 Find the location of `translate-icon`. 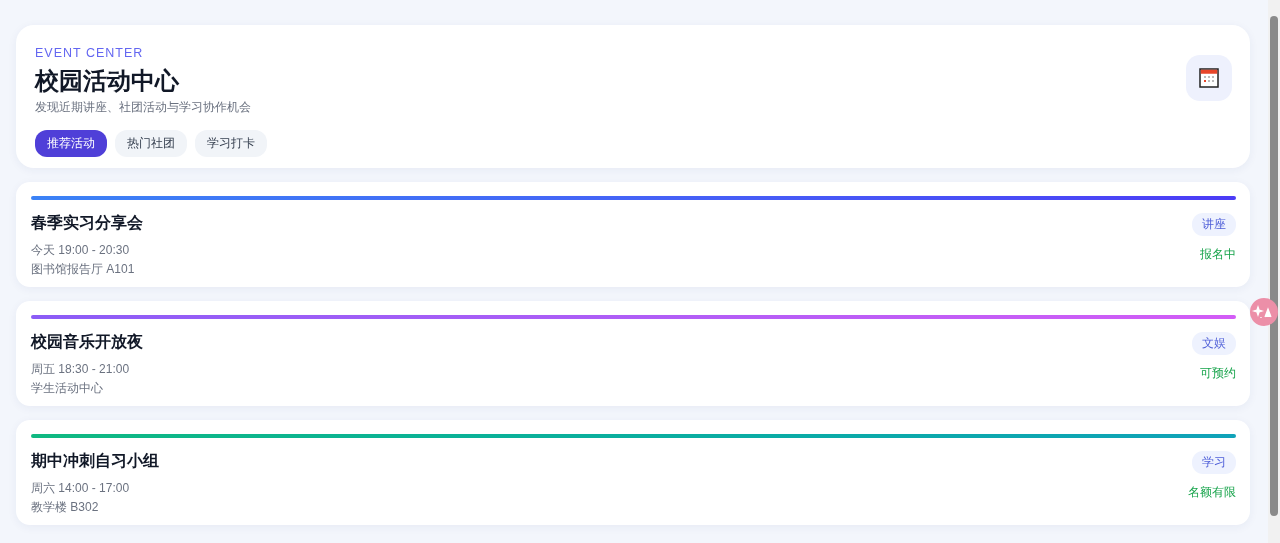

translate-icon is located at coordinates (1264, 312).